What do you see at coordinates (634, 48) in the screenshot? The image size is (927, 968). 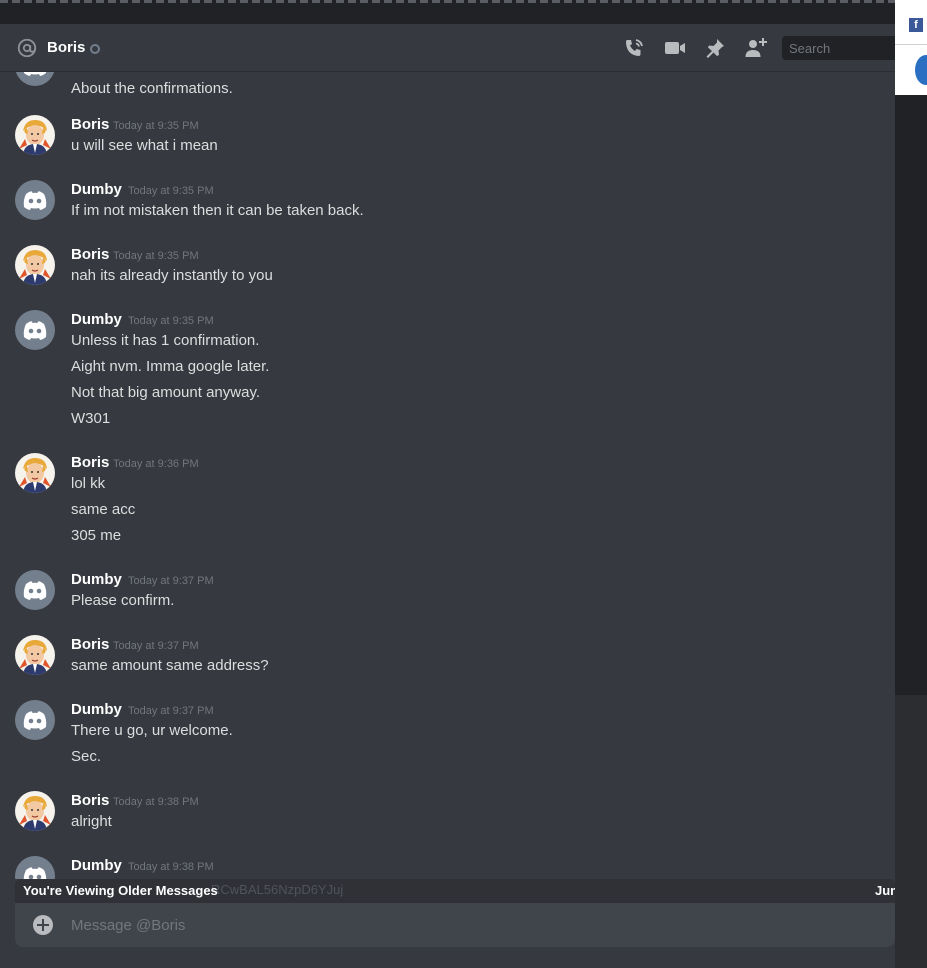 I see `voice-call-icon` at bounding box center [634, 48].